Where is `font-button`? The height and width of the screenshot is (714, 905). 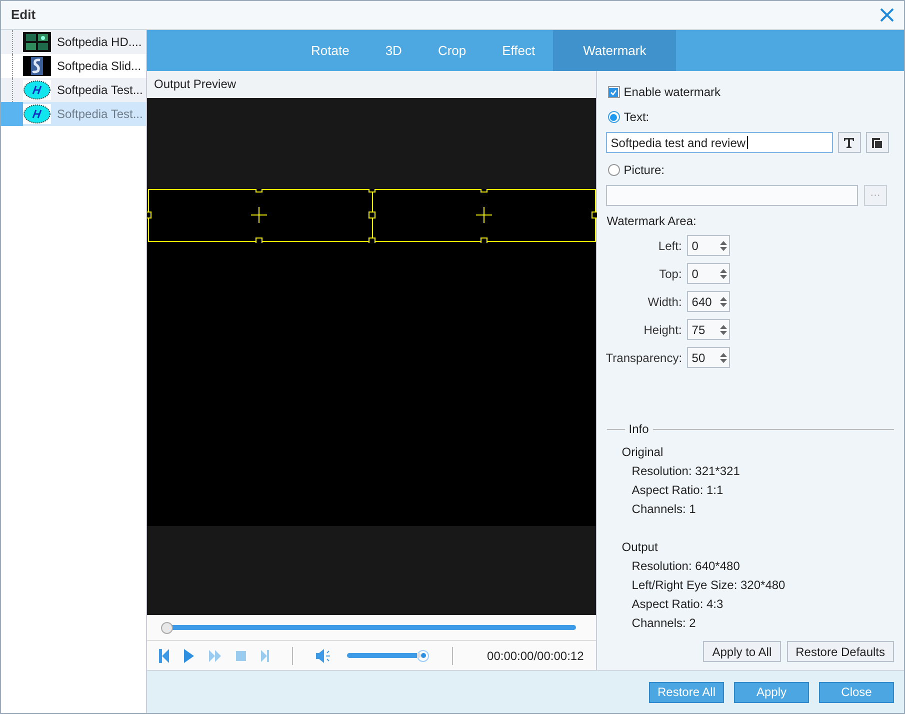 font-button is located at coordinates (849, 142).